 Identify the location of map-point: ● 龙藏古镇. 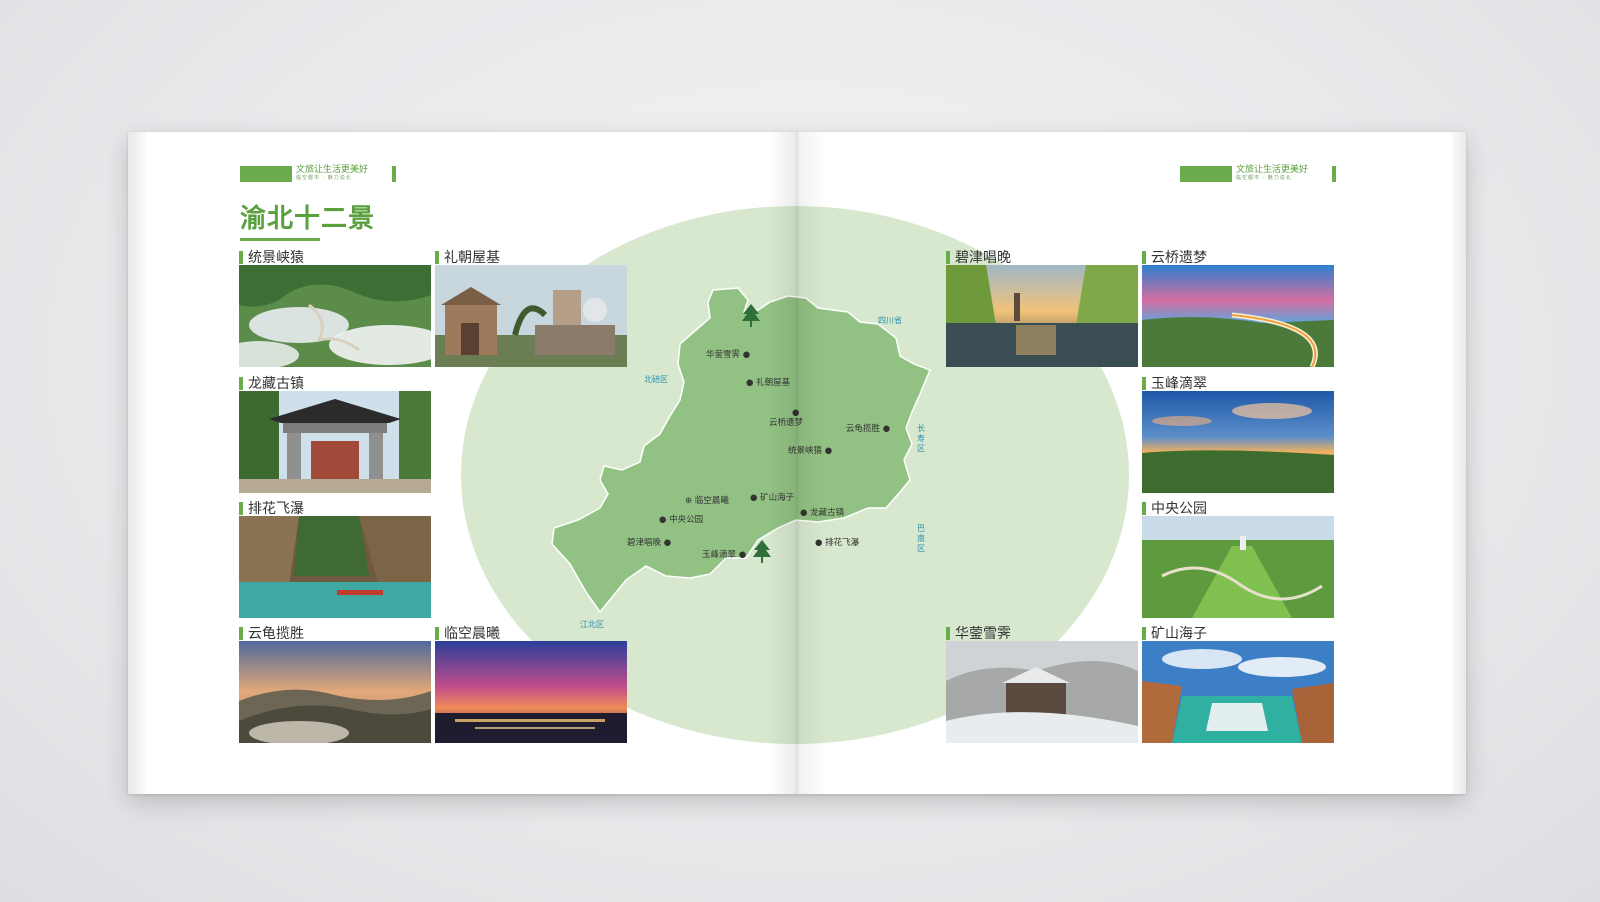
(822, 513).